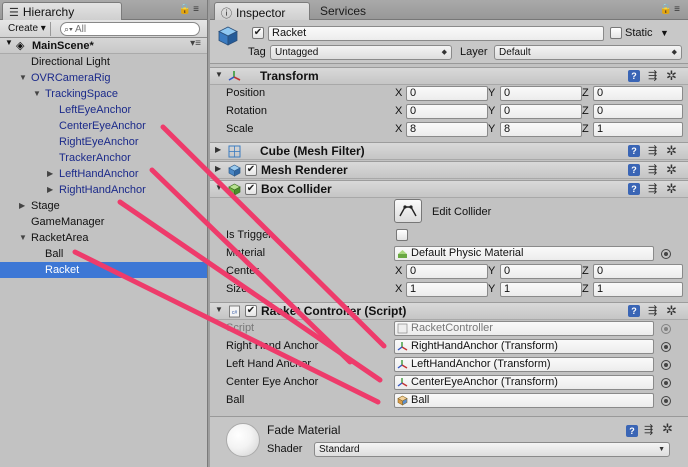 The width and height of the screenshot is (688, 467). I want to click on hierarchy-search: ⌕▾, so click(130, 29).